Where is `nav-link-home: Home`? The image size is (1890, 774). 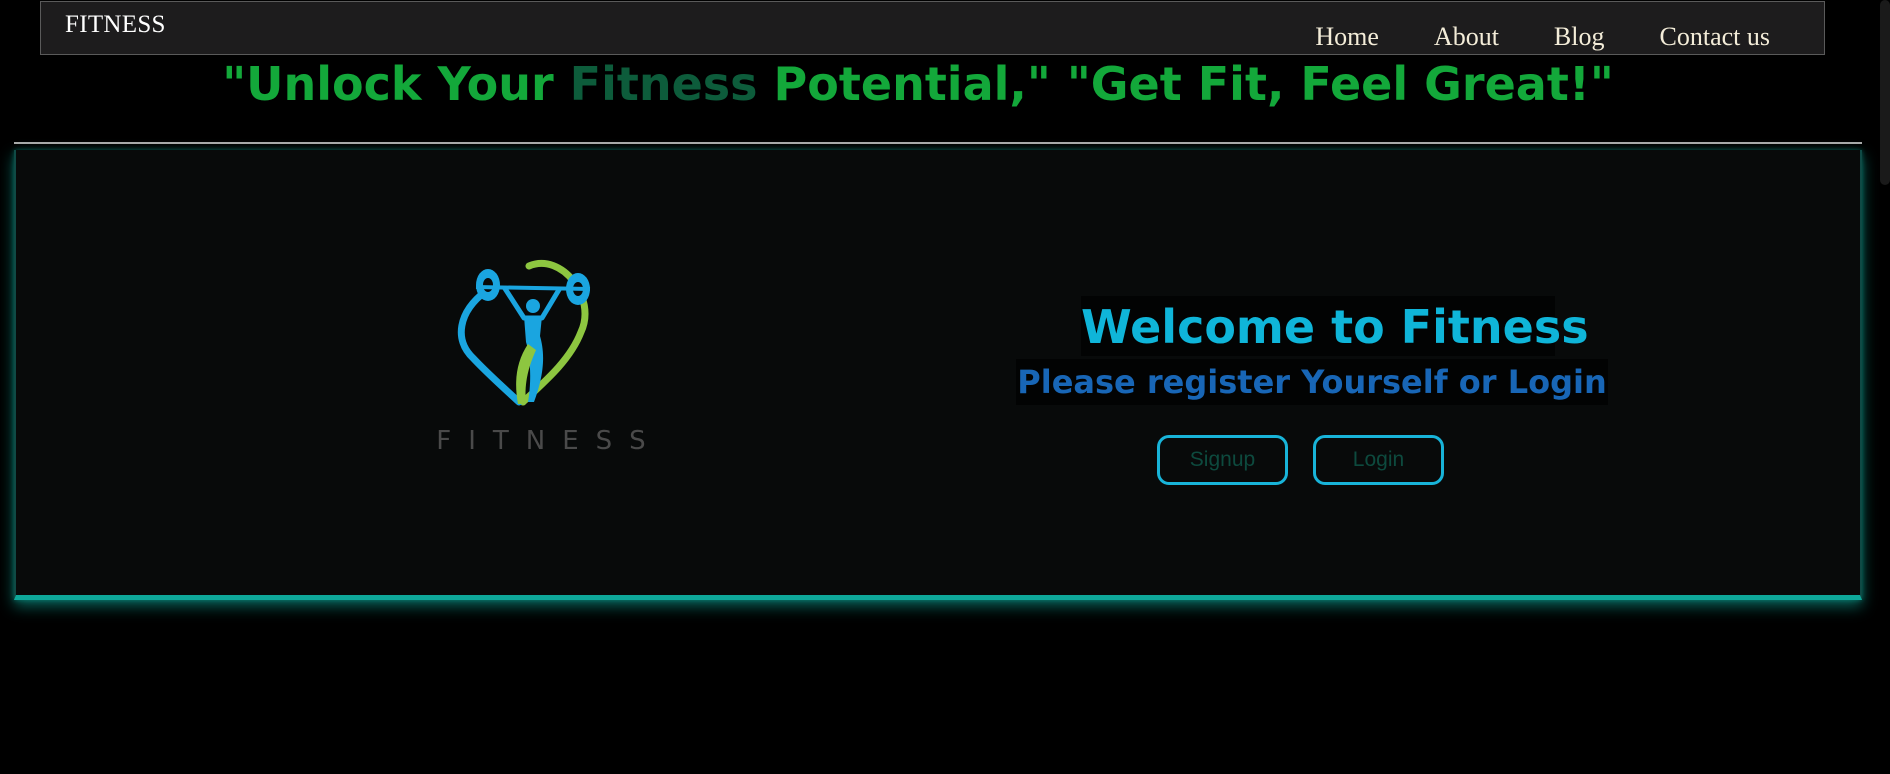 nav-link-home: Home is located at coordinates (1347, 37).